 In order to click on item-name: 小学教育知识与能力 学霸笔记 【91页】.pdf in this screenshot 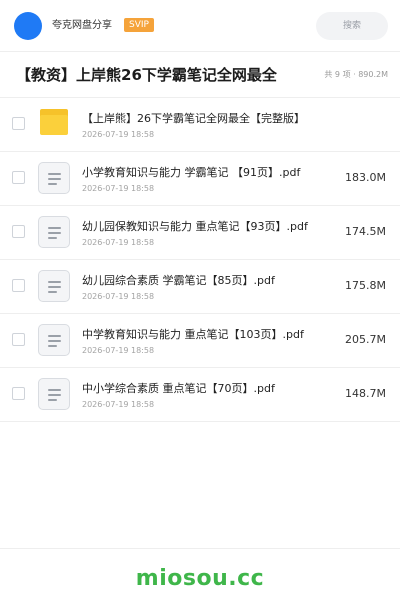, I will do `click(191, 172)`.